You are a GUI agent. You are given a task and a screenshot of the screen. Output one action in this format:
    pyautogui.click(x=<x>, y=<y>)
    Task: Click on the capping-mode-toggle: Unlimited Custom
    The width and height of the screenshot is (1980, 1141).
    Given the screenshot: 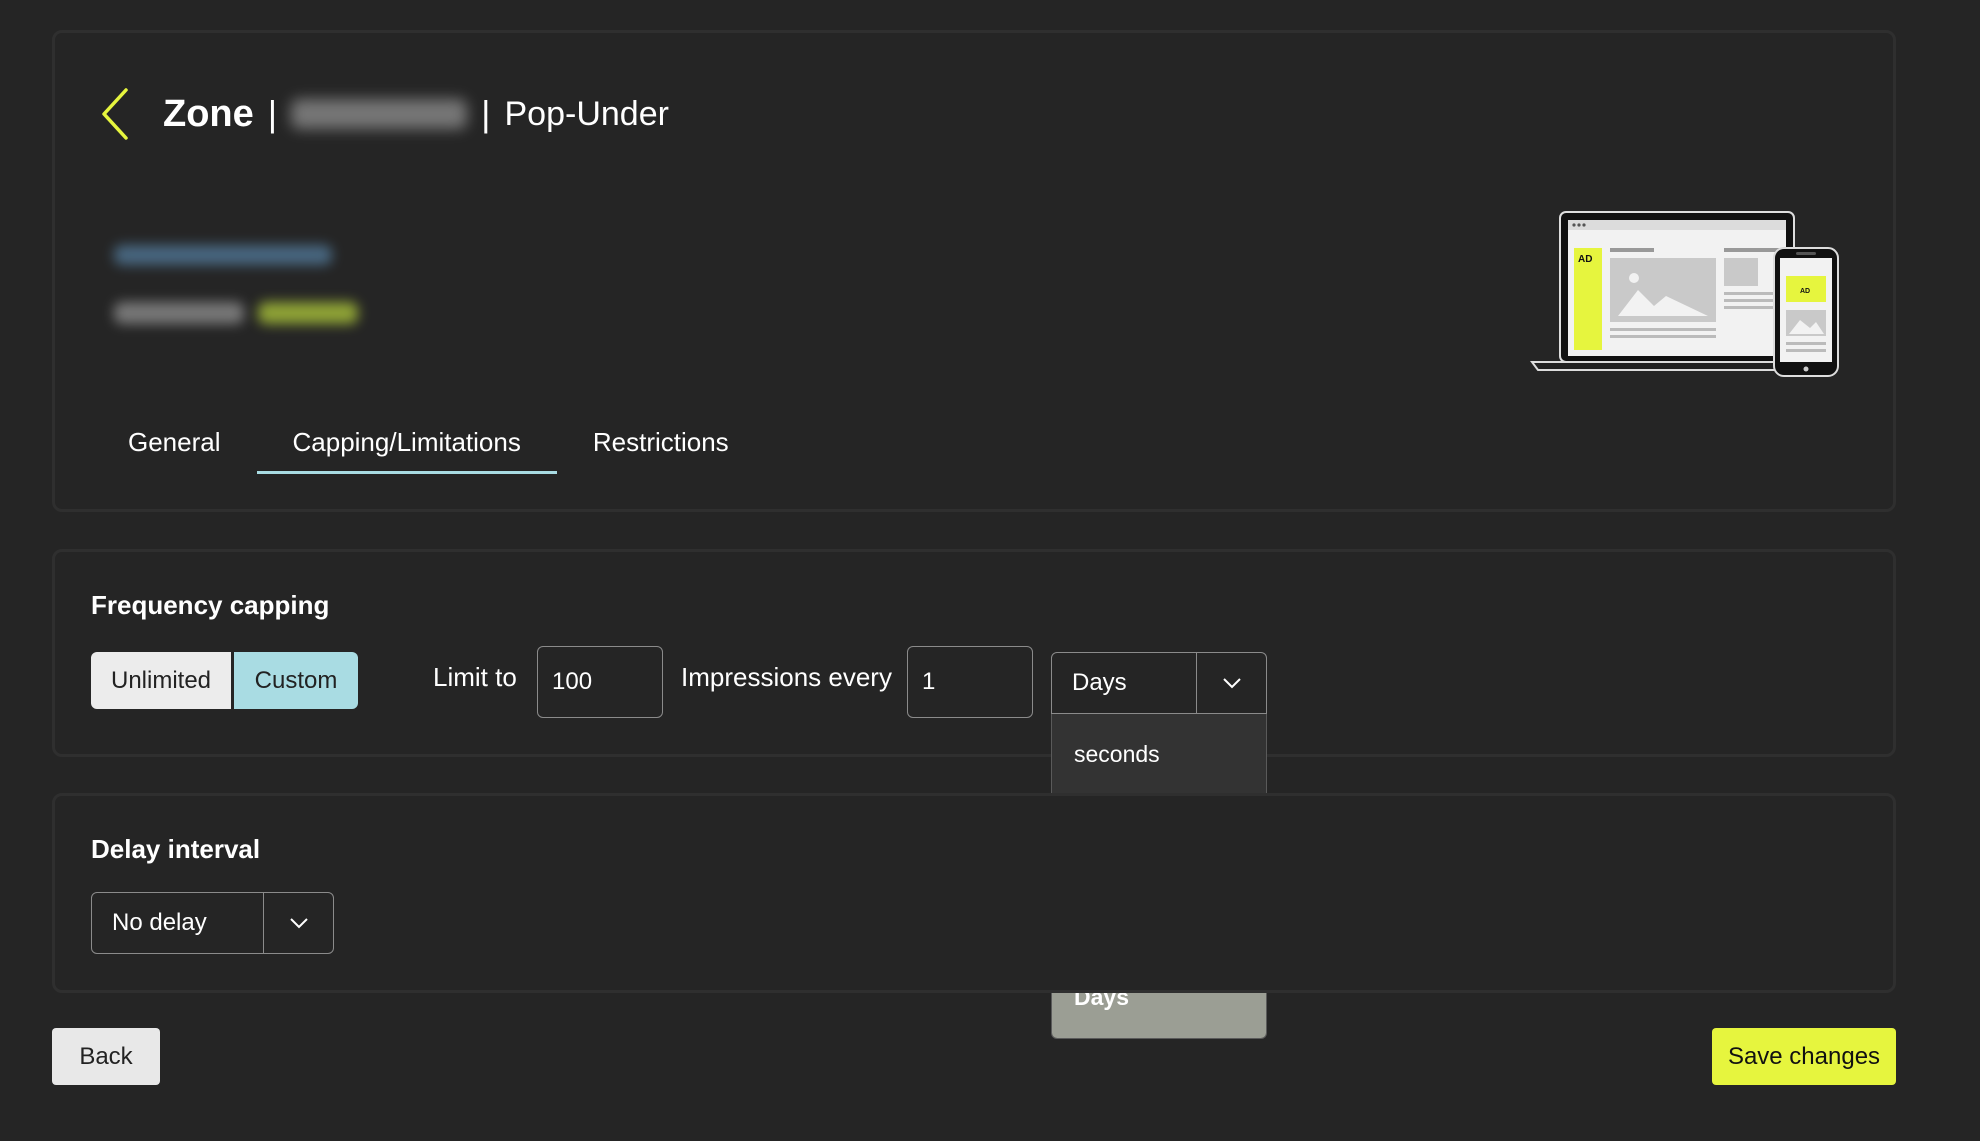 What is the action you would take?
    pyautogui.click(x=224, y=680)
    